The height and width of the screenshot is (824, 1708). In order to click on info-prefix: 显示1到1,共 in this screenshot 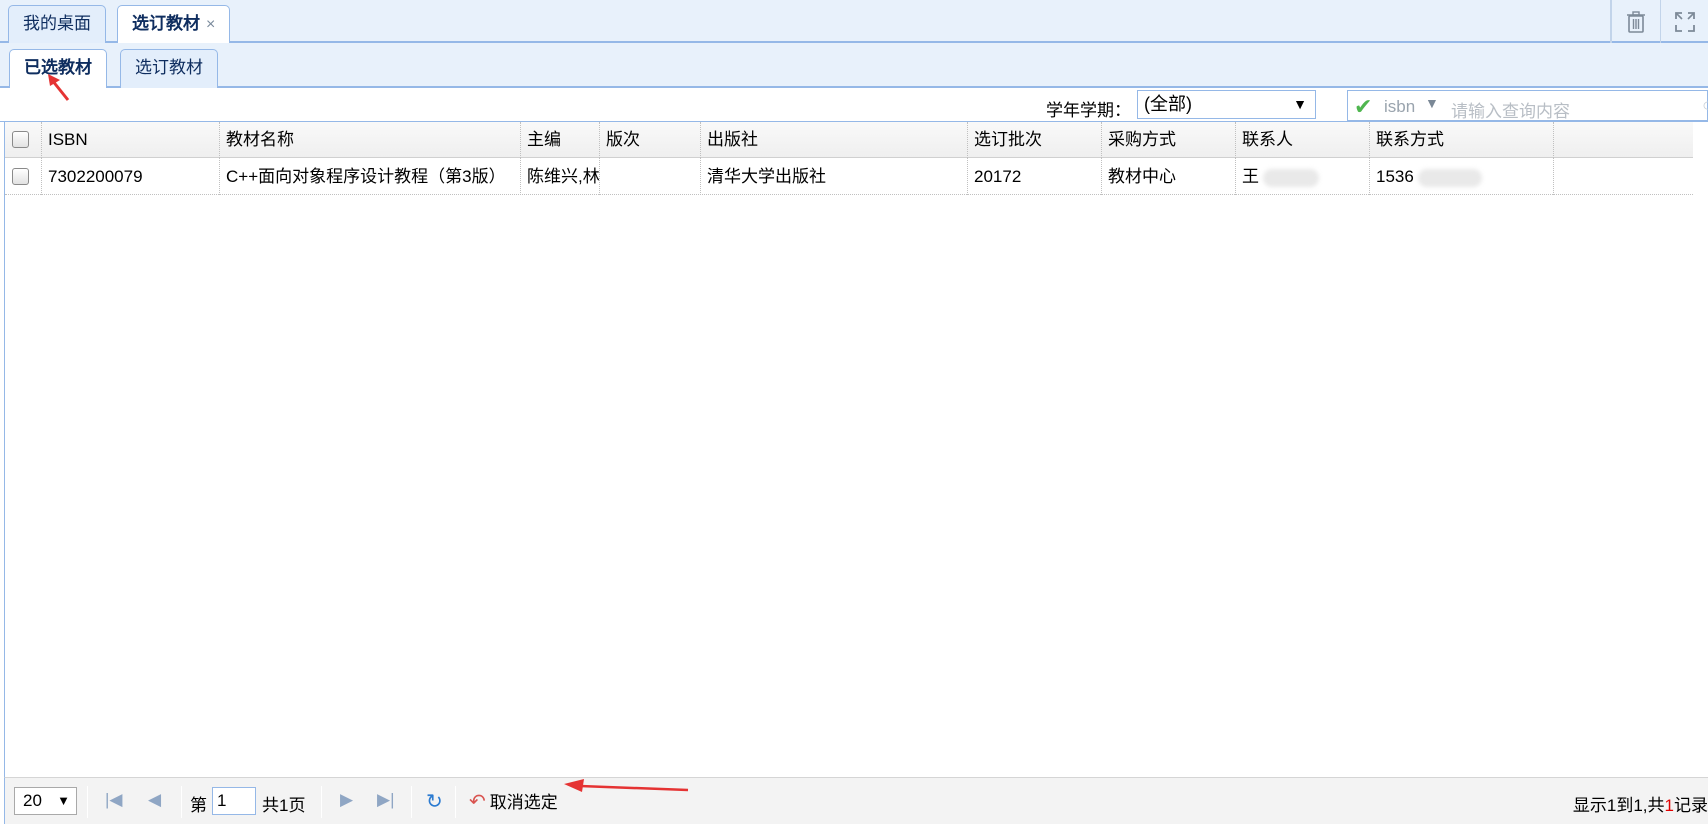, I will do `click(1618, 805)`.